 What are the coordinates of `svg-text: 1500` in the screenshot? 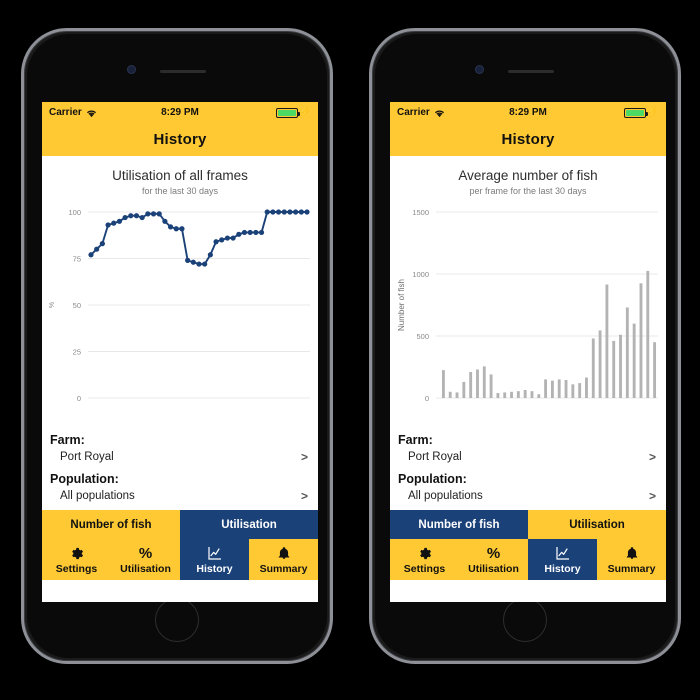 It's located at (420, 212).